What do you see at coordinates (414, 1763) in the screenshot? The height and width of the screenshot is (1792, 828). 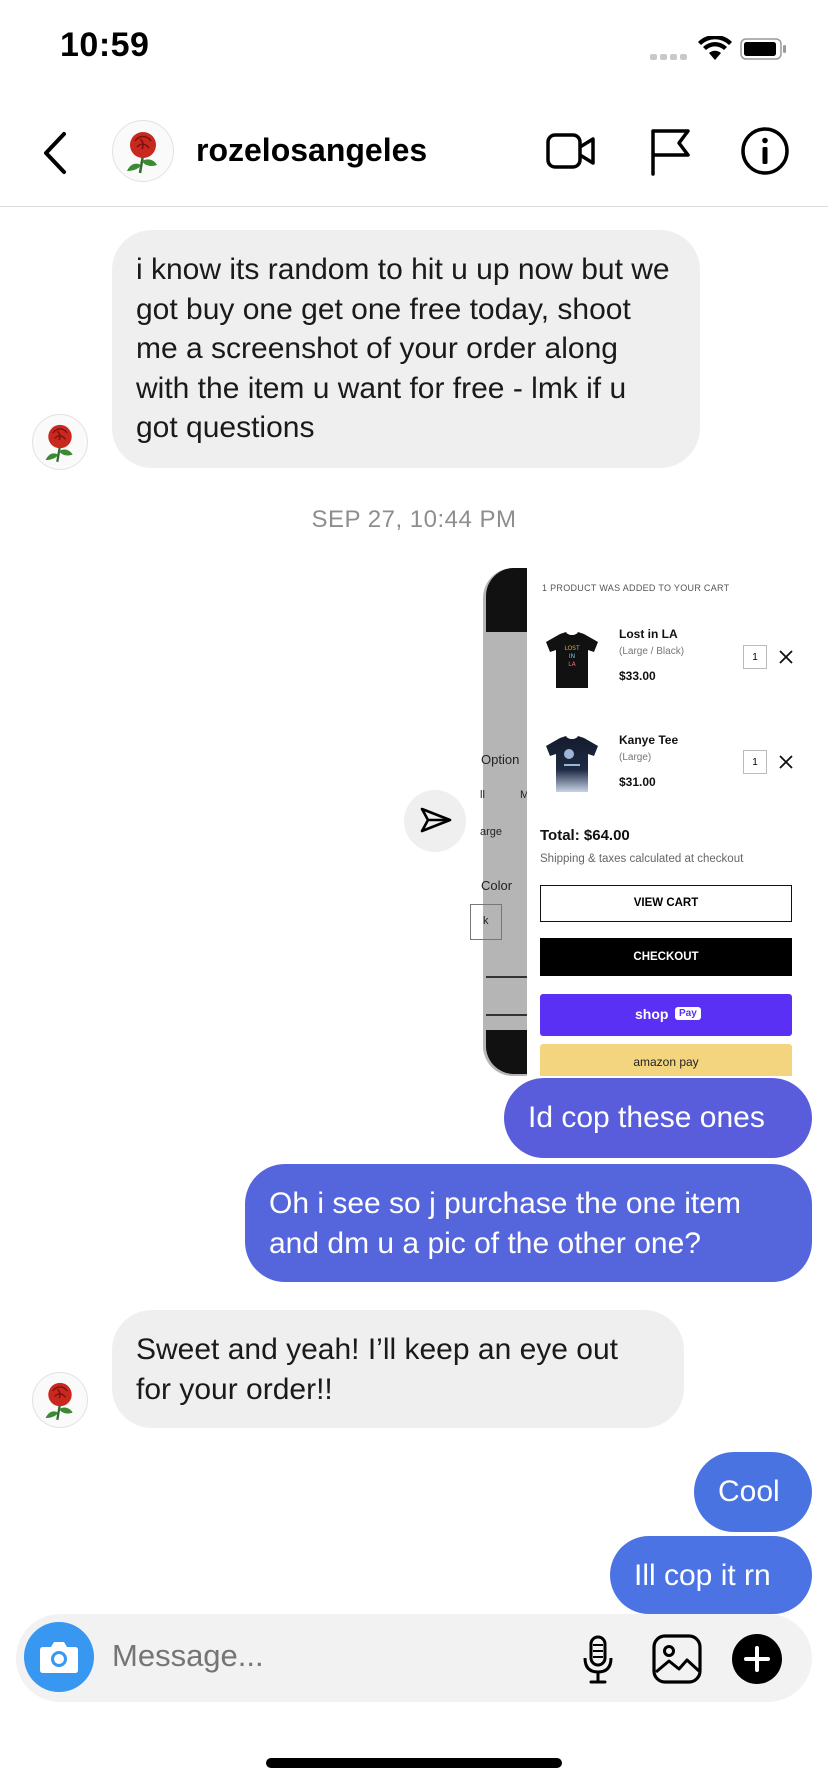 I see `home-indicator` at bounding box center [414, 1763].